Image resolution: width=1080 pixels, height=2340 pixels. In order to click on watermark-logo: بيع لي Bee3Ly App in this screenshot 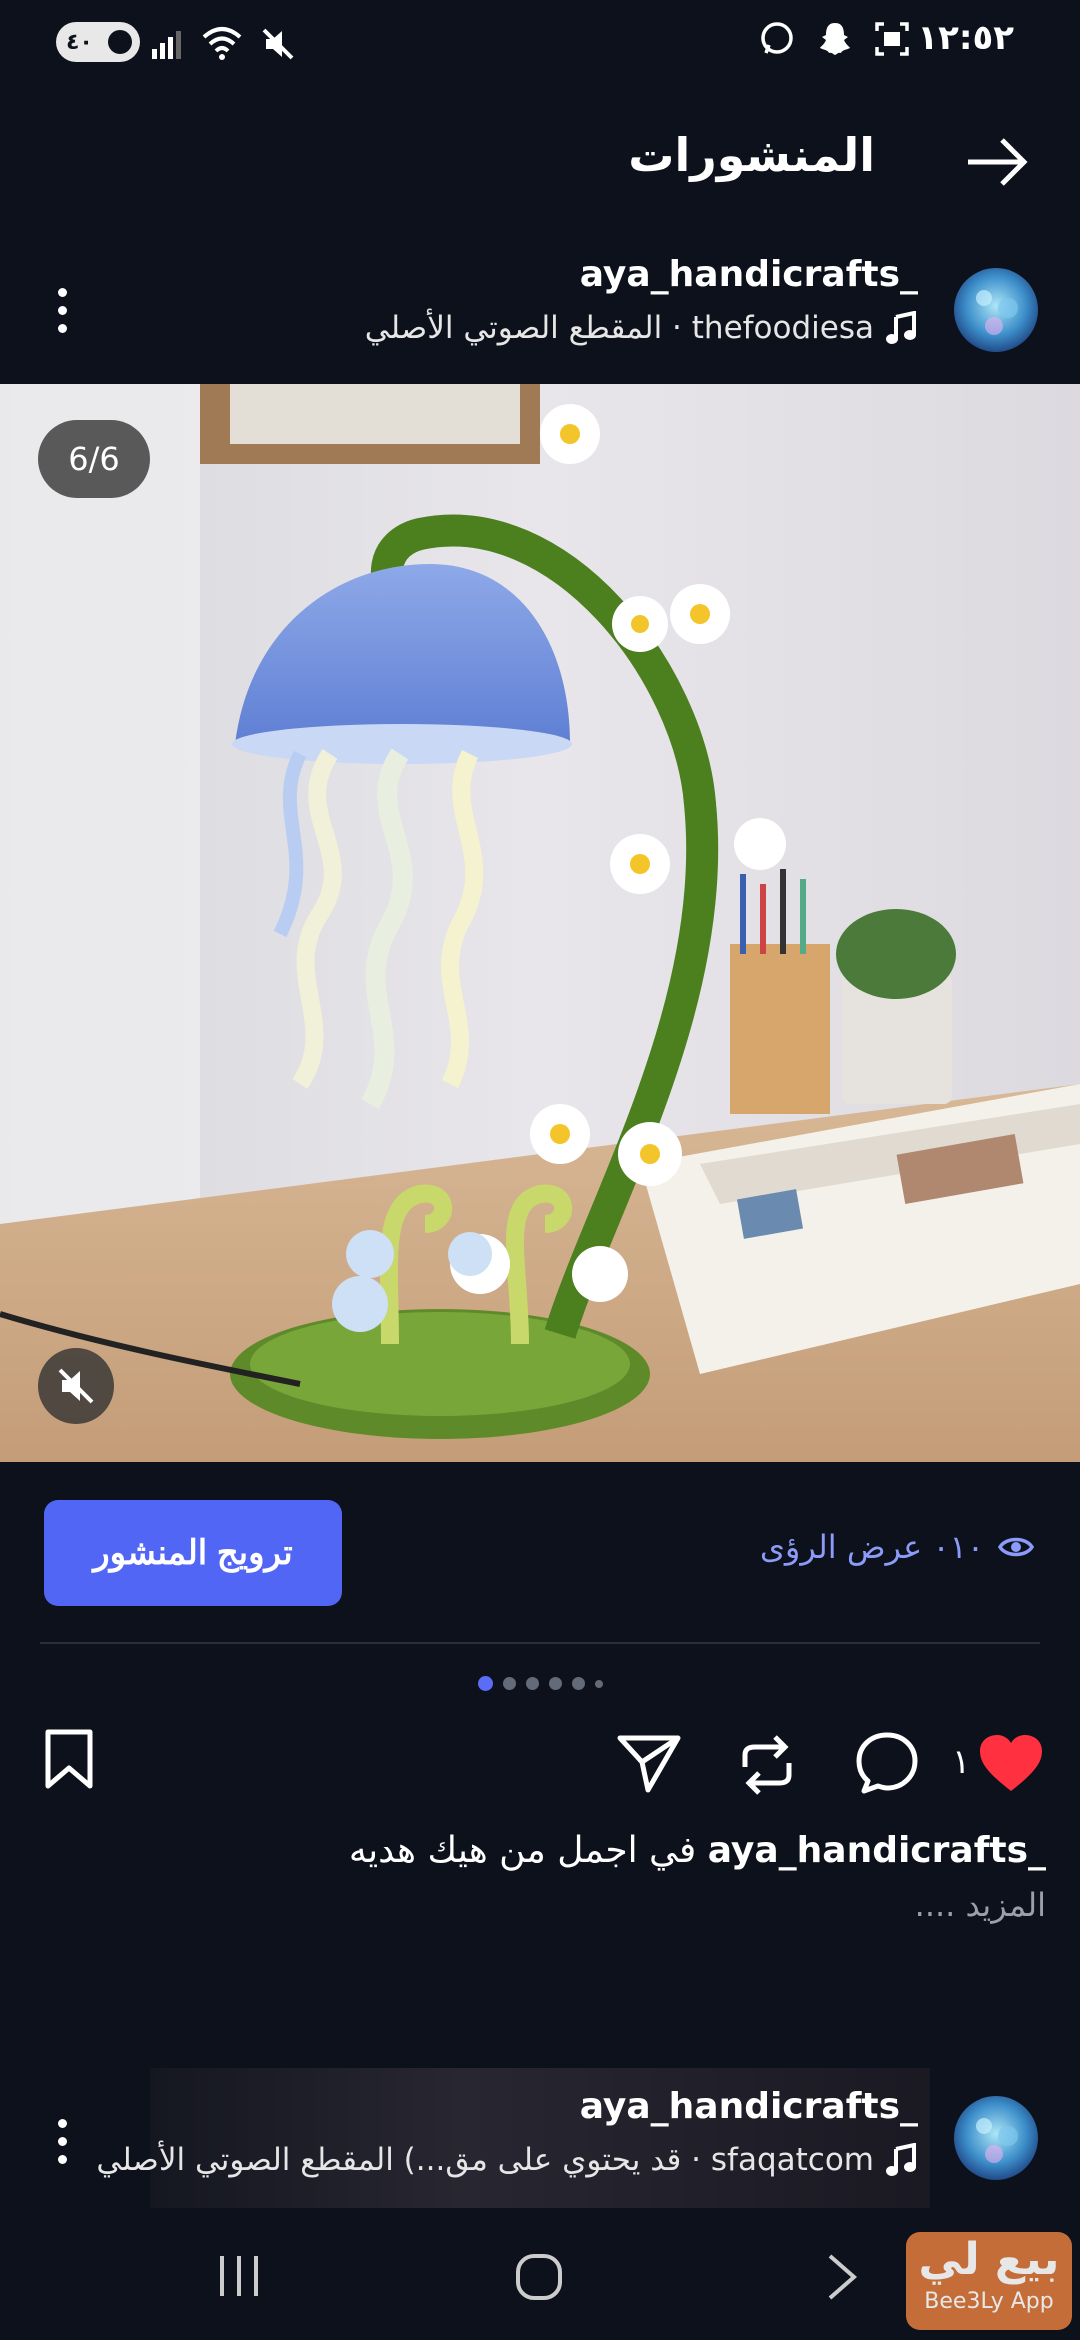, I will do `click(989, 2281)`.